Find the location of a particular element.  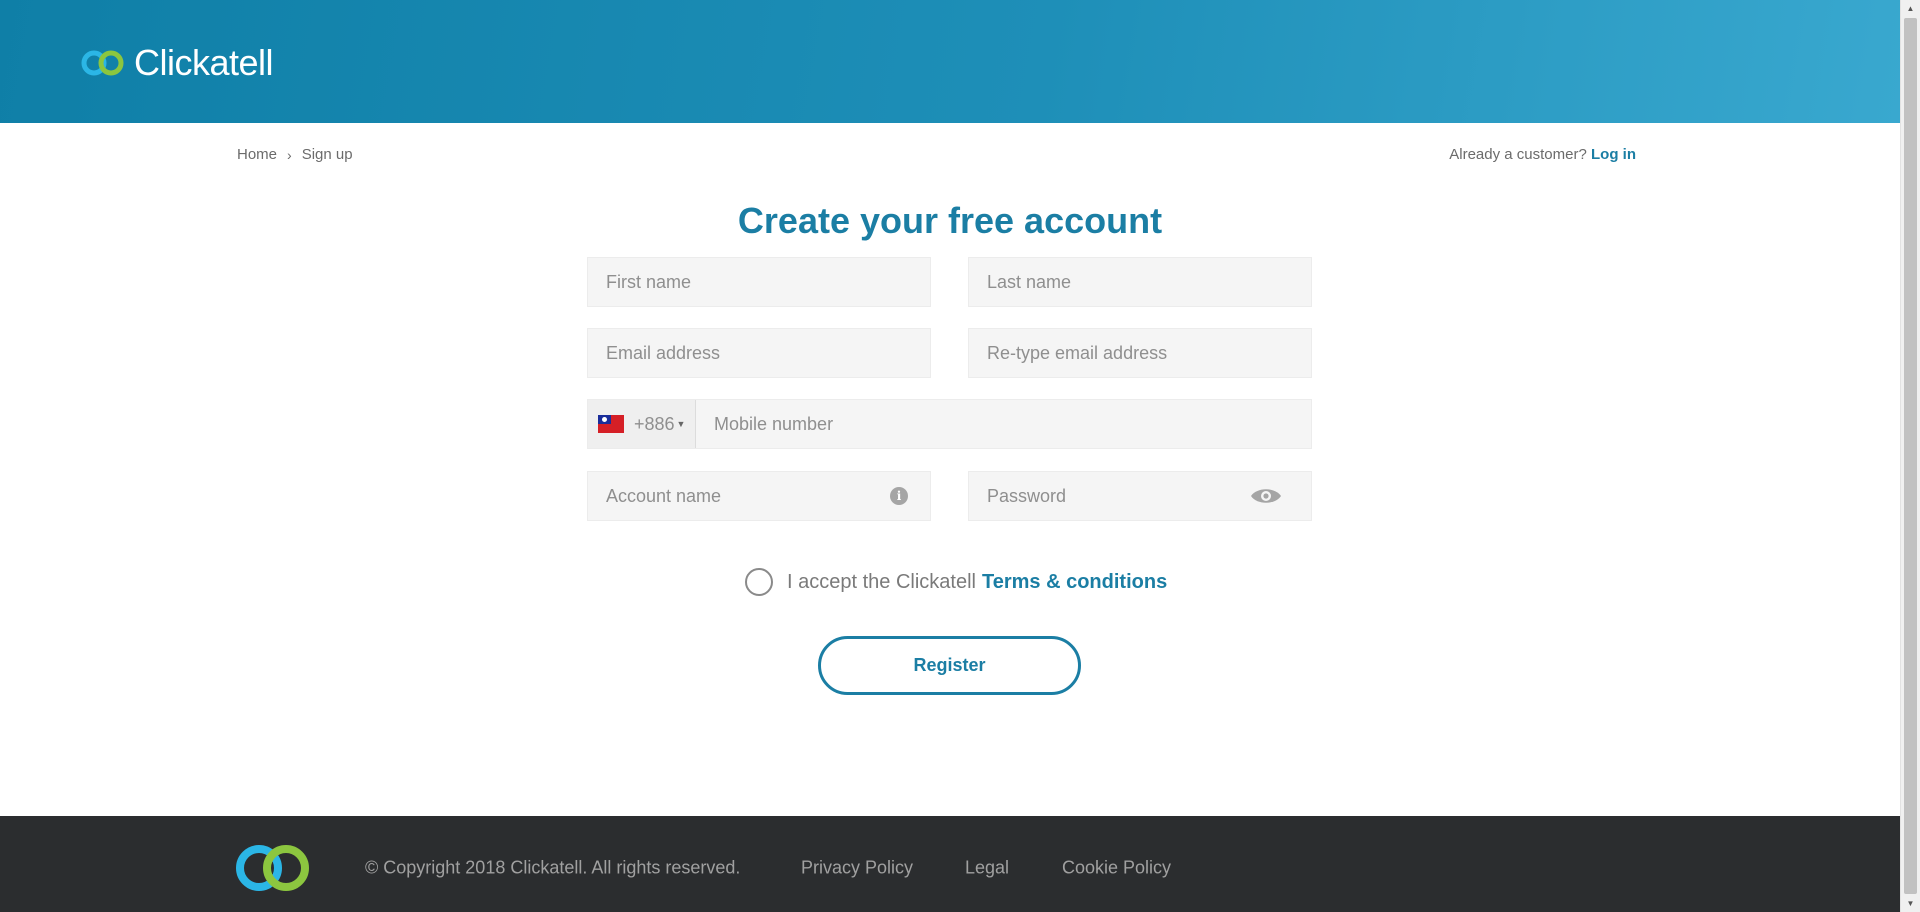

terms-link: Terms & conditions is located at coordinates (1074, 582).